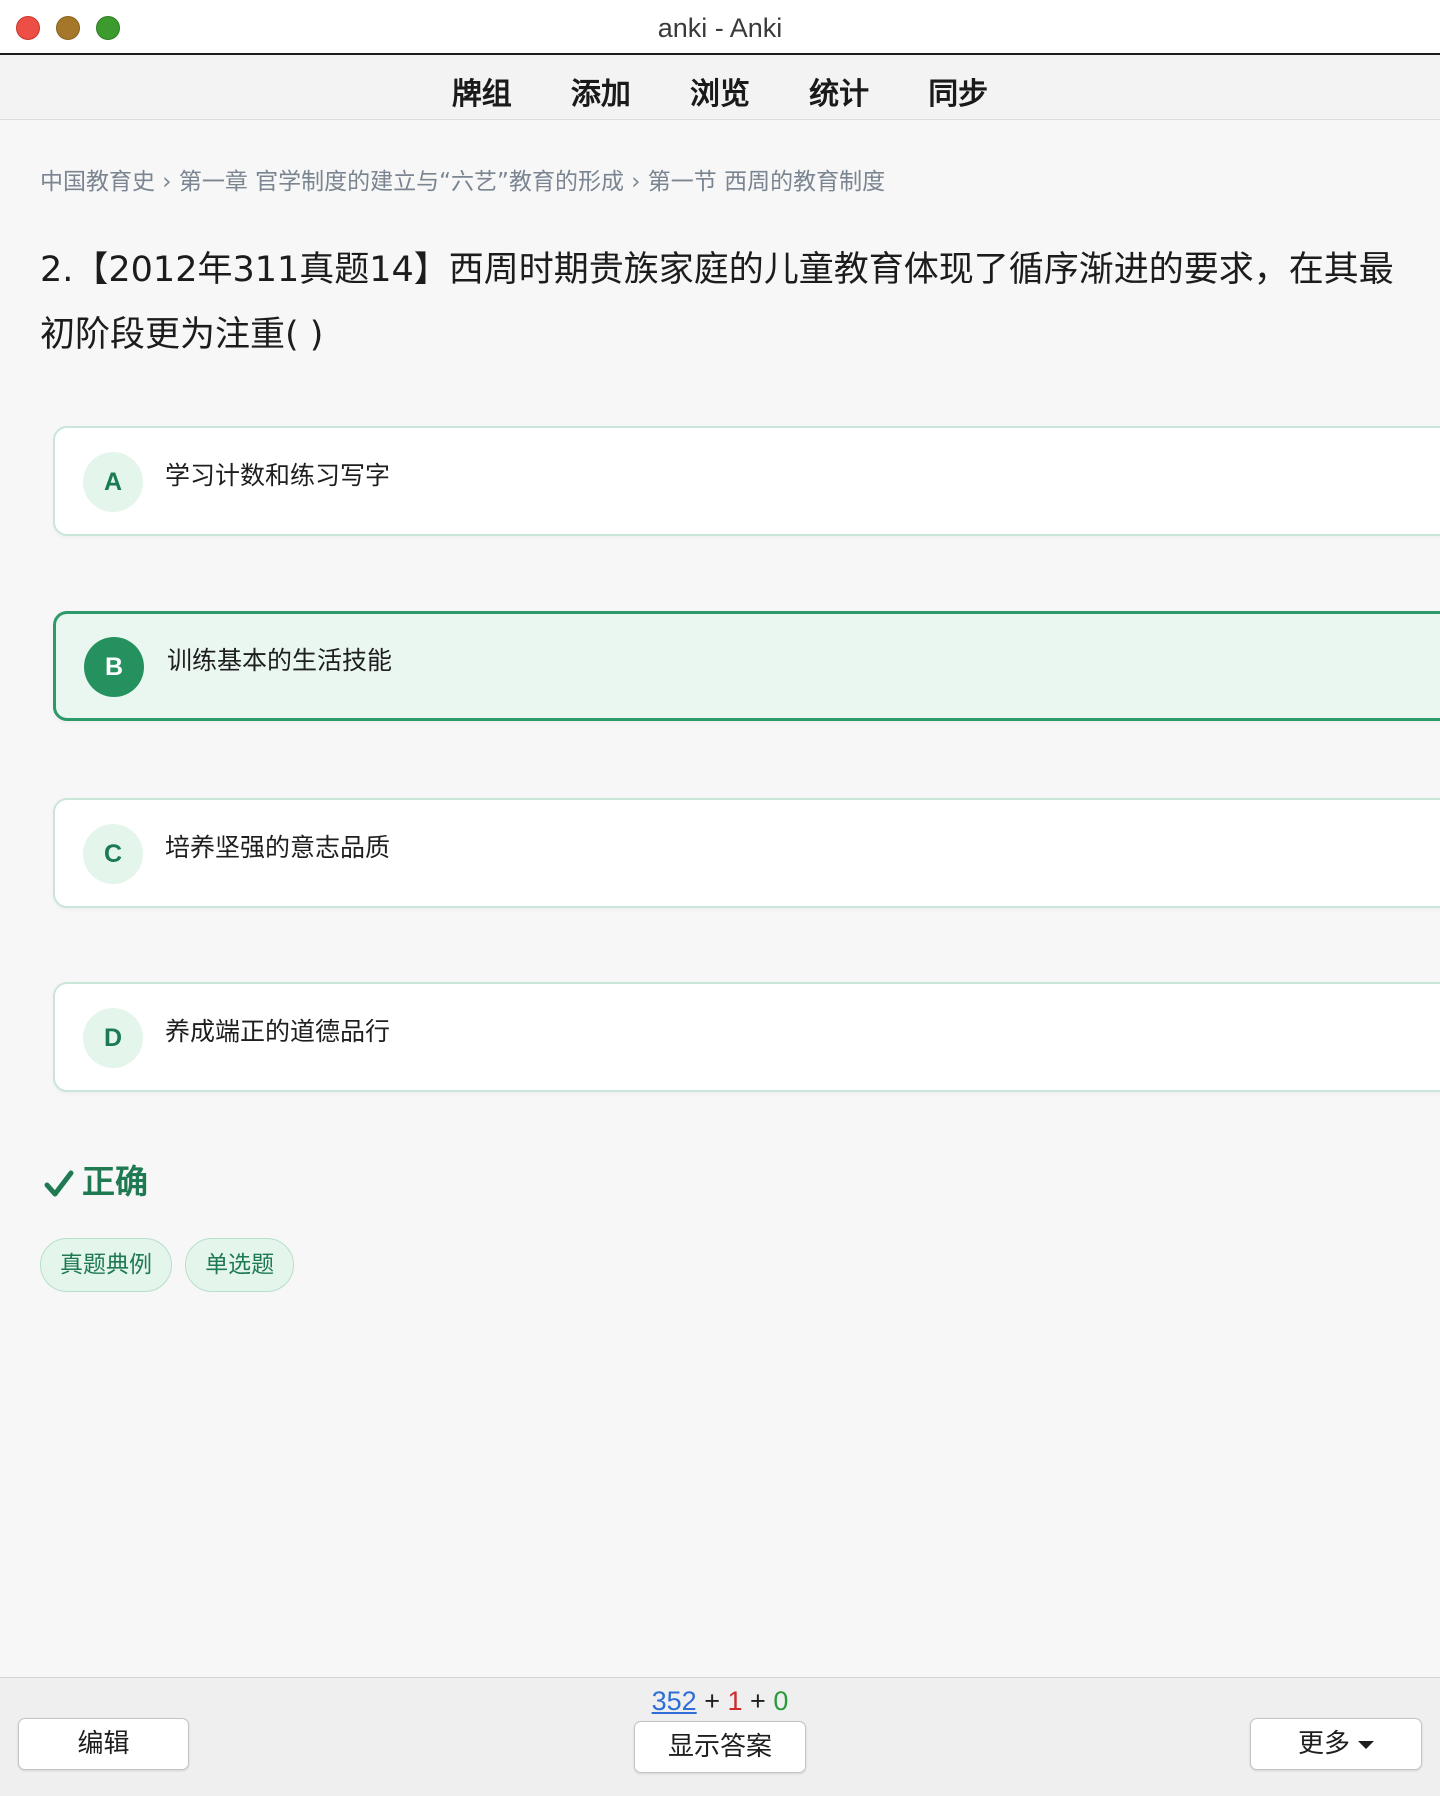 This screenshot has height=1796, width=1440. What do you see at coordinates (113, 854) in the screenshot?
I see `option-letter-badge: C` at bounding box center [113, 854].